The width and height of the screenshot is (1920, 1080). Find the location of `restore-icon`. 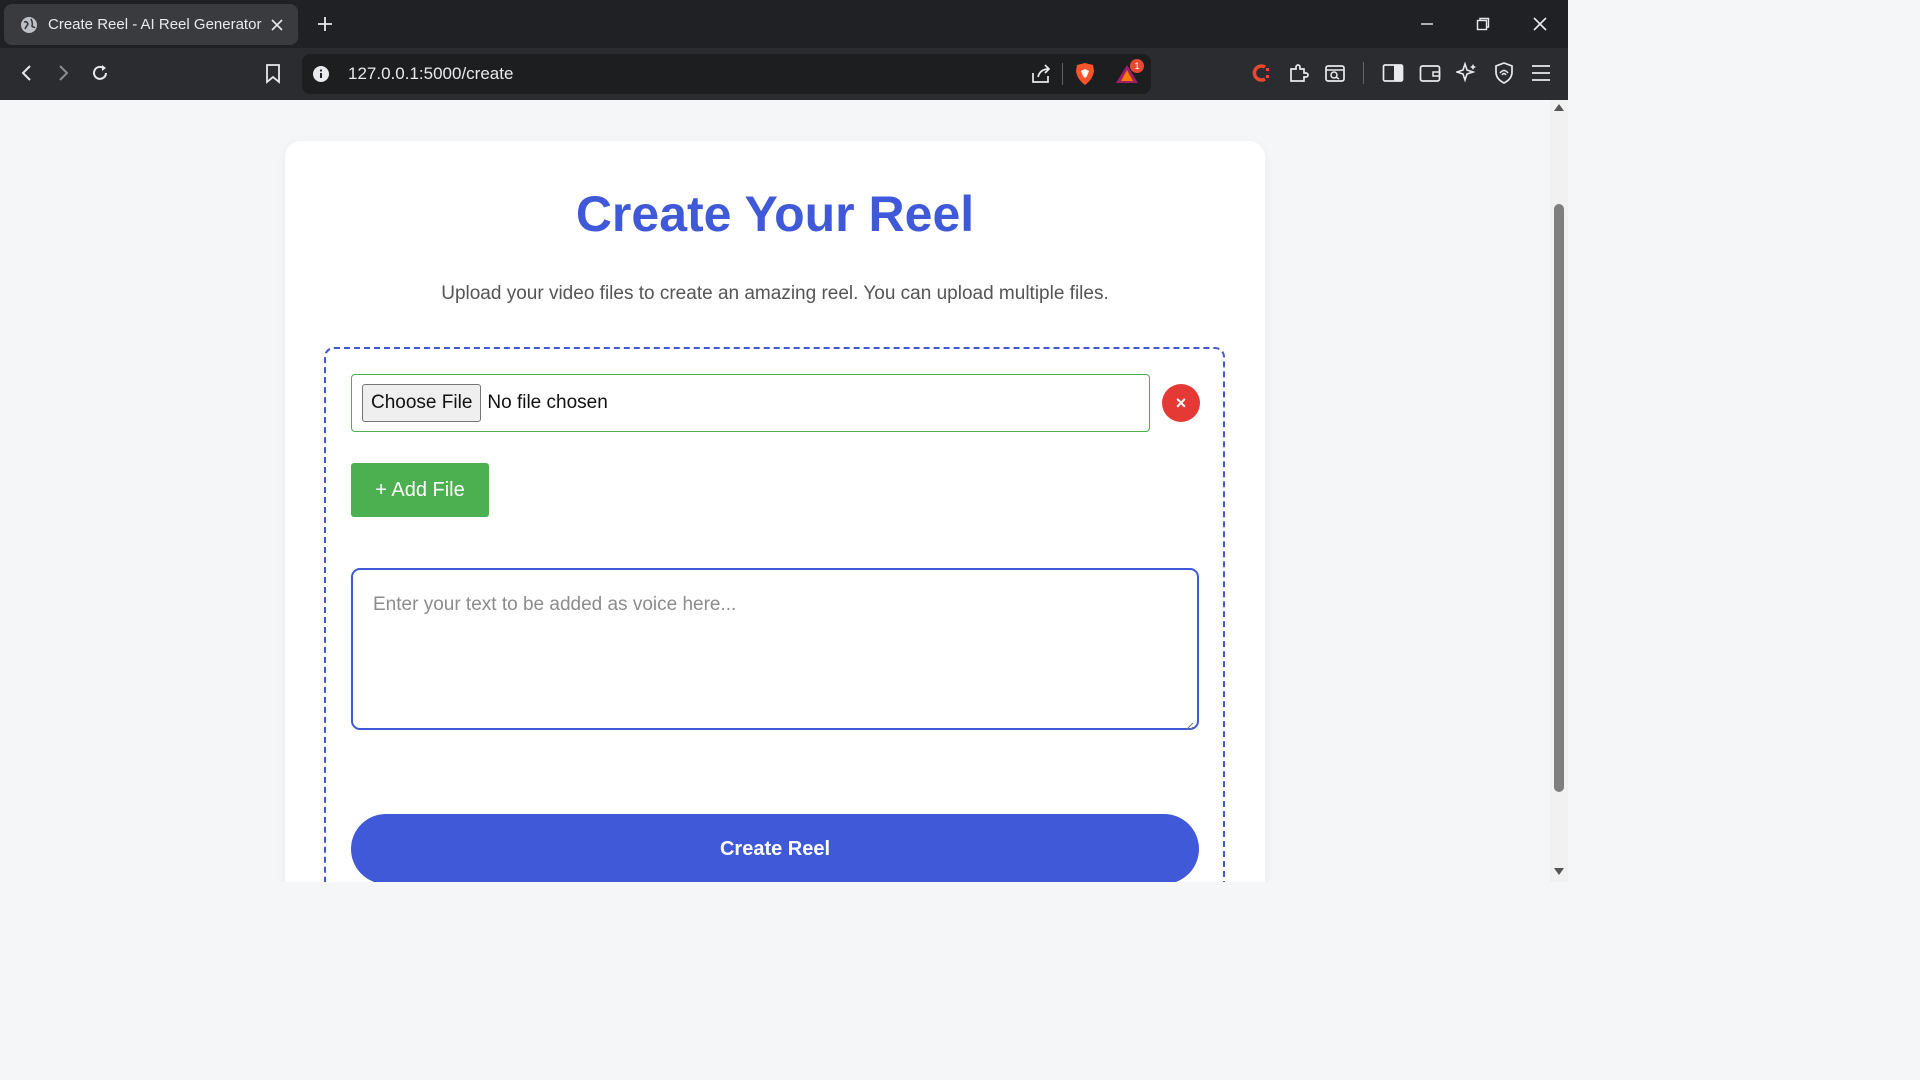

restore-icon is located at coordinates (1483, 24).